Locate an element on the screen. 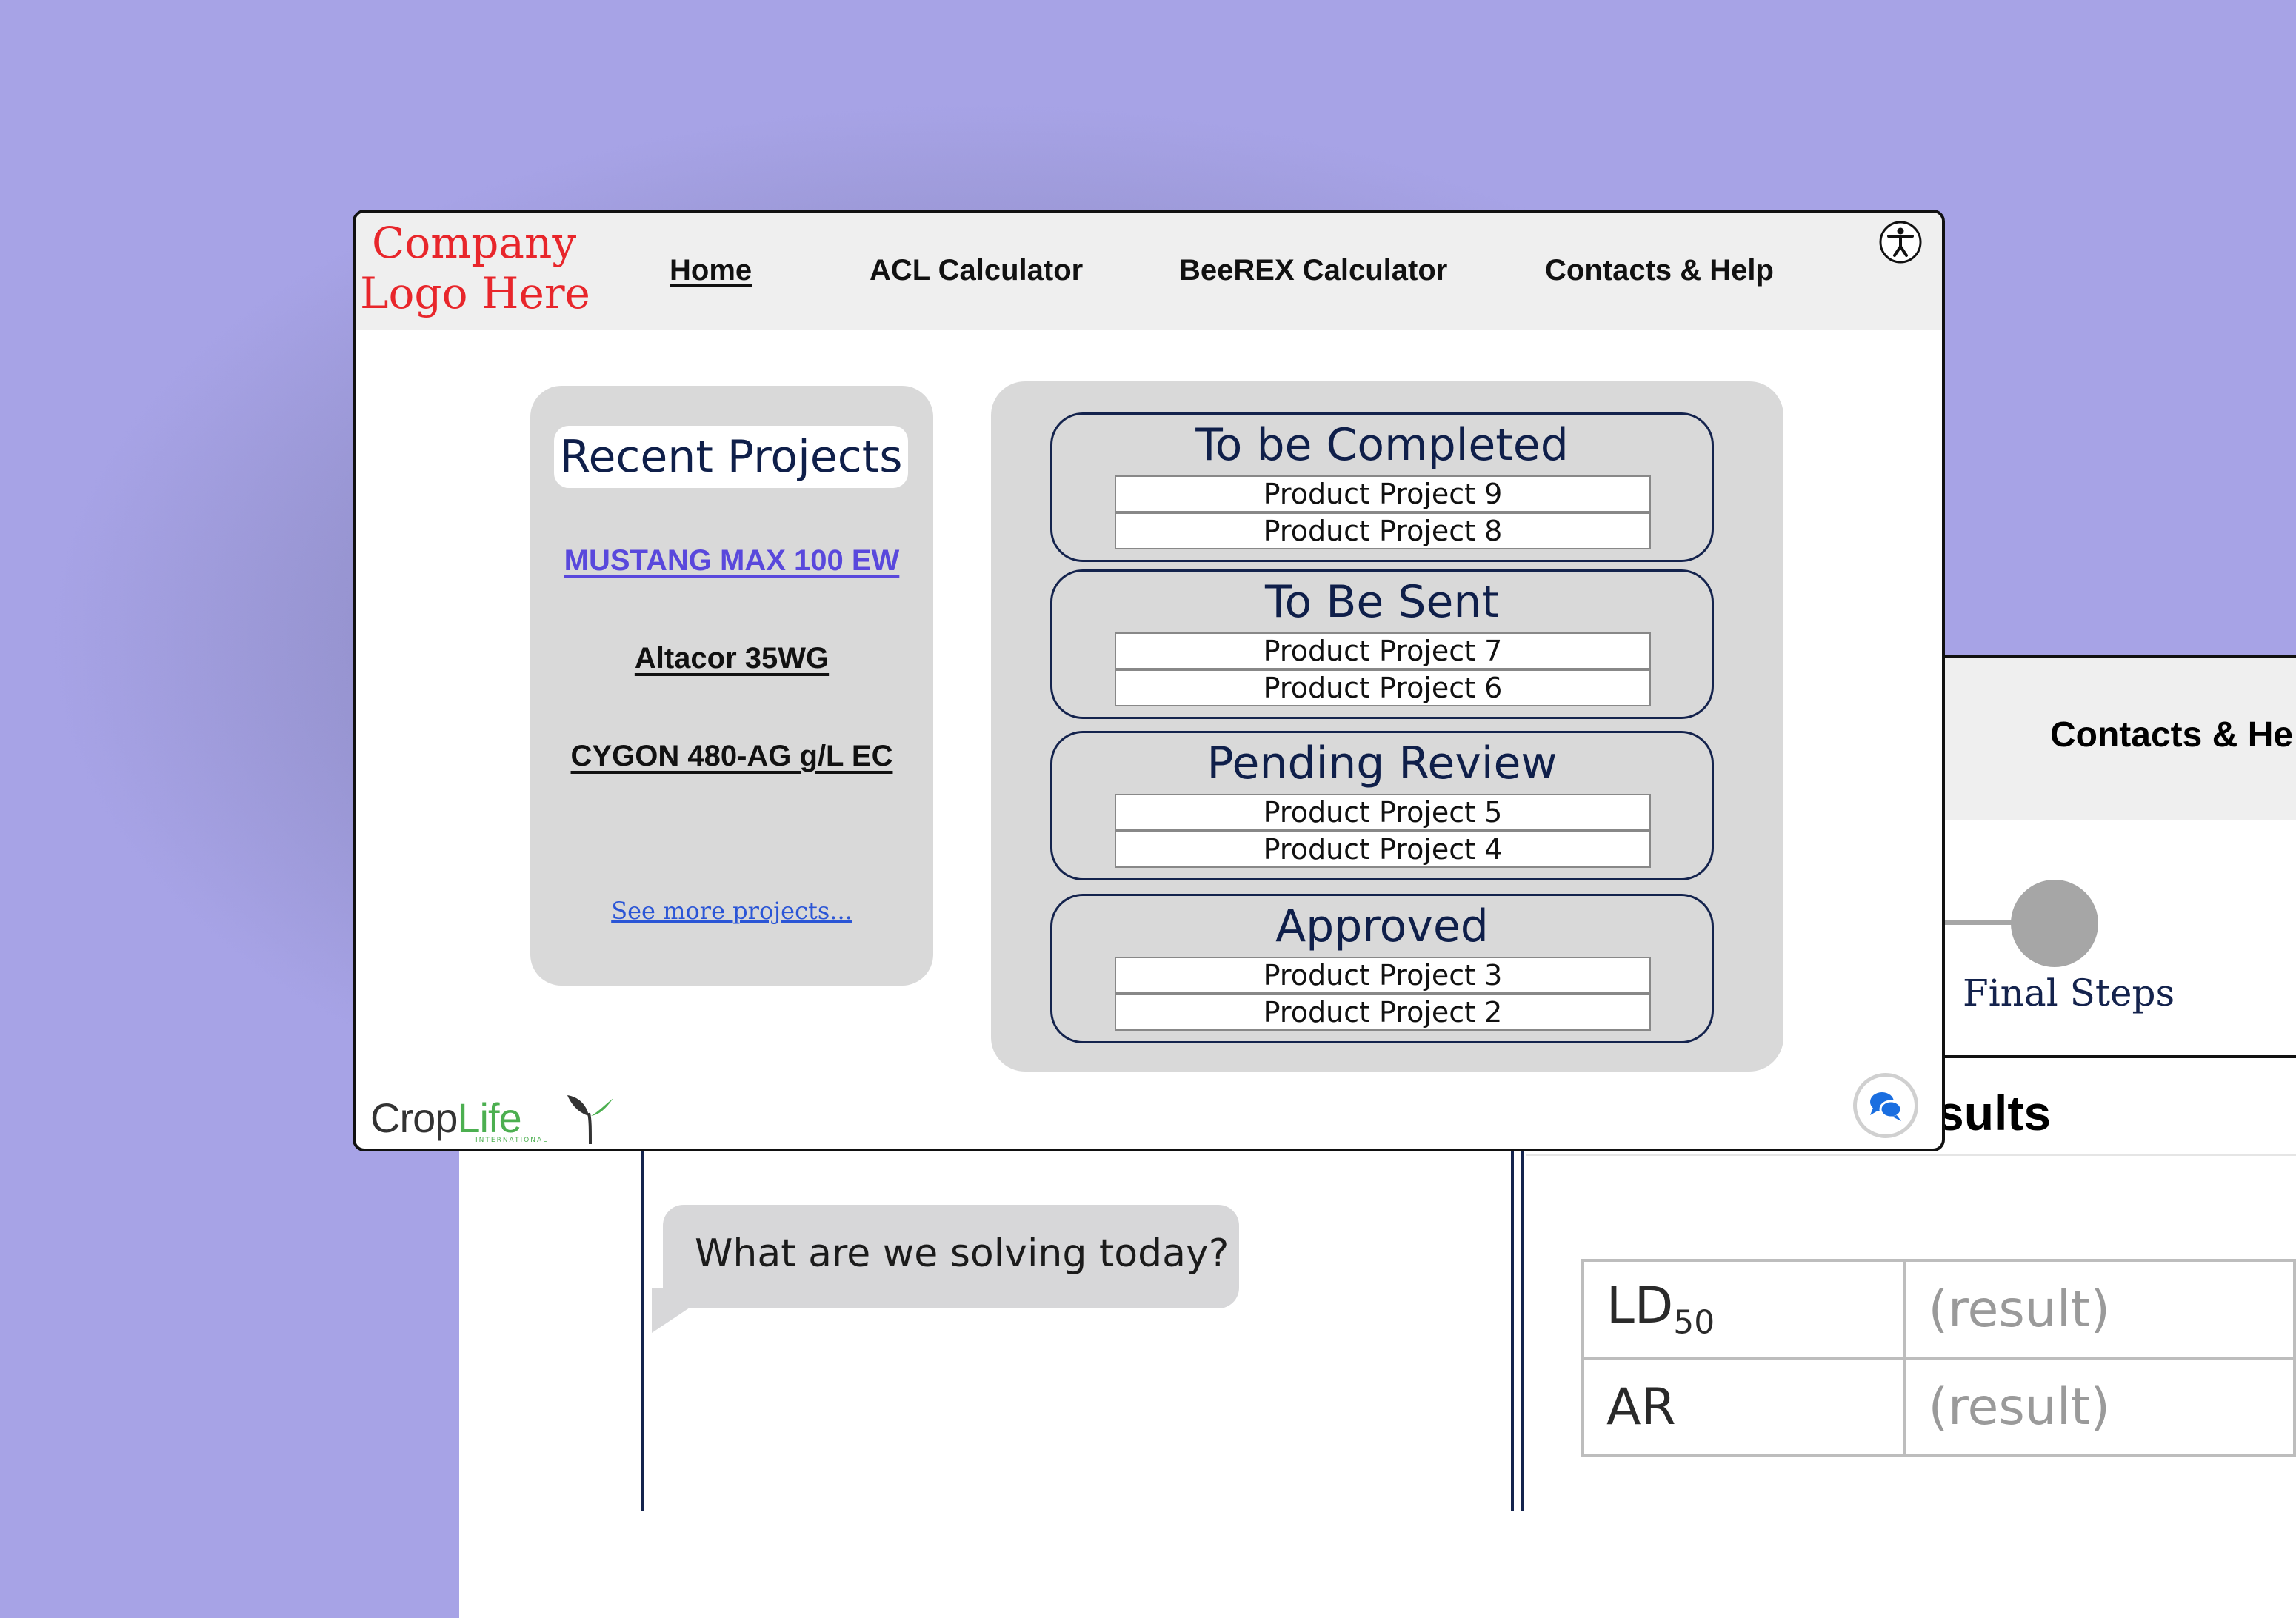  background-contacts-help-link: Contacts & He is located at coordinates (2171, 735).